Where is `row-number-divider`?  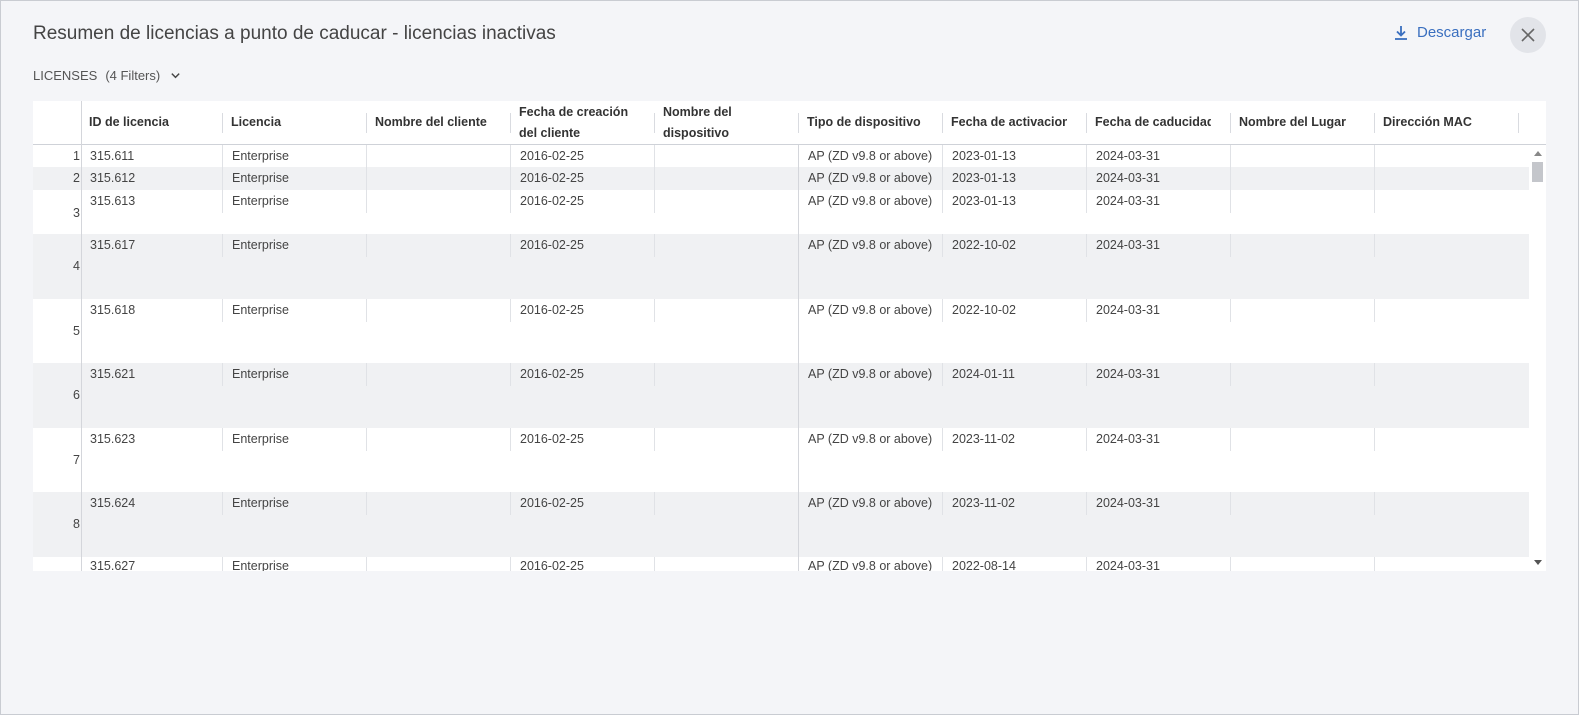 row-number-divider is located at coordinates (81, 336).